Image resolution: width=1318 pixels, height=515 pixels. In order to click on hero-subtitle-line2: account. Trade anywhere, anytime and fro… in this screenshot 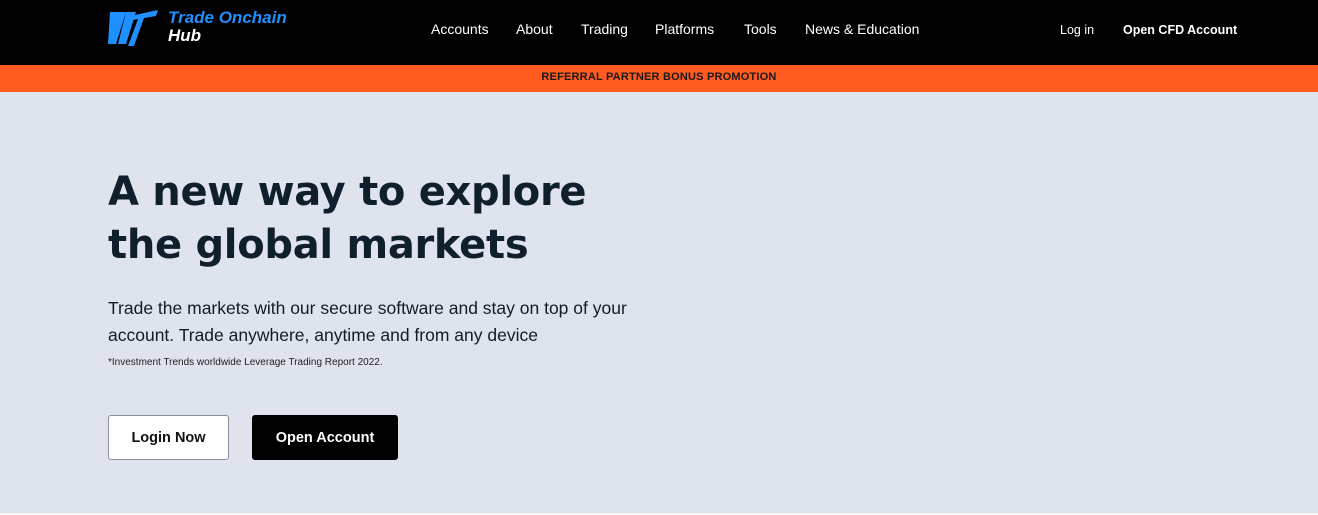, I will do `click(323, 335)`.